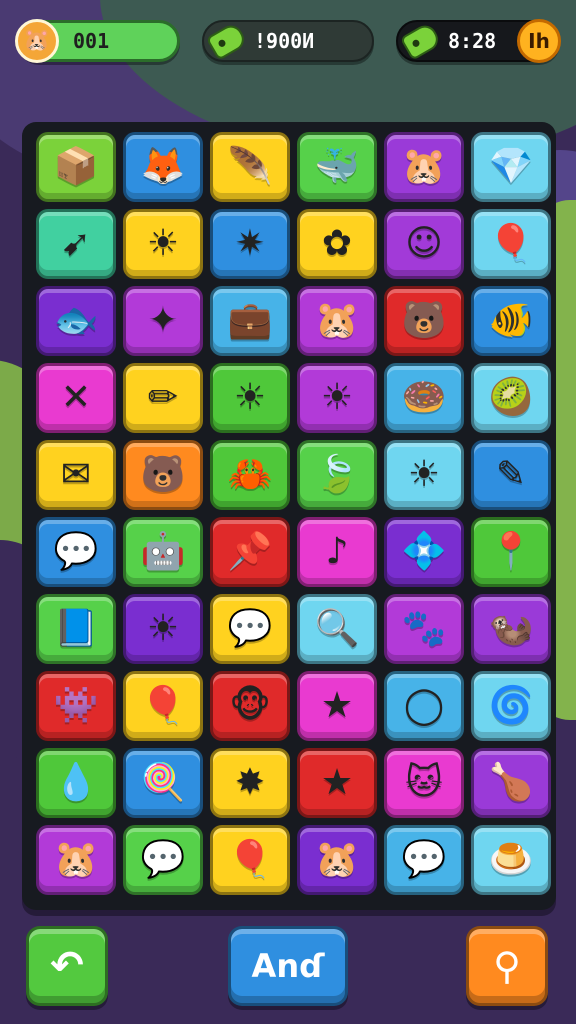 This screenshot has height=1024, width=576. What do you see at coordinates (250, 783) in the screenshot?
I see `tile: ✸` at bounding box center [250, 783].